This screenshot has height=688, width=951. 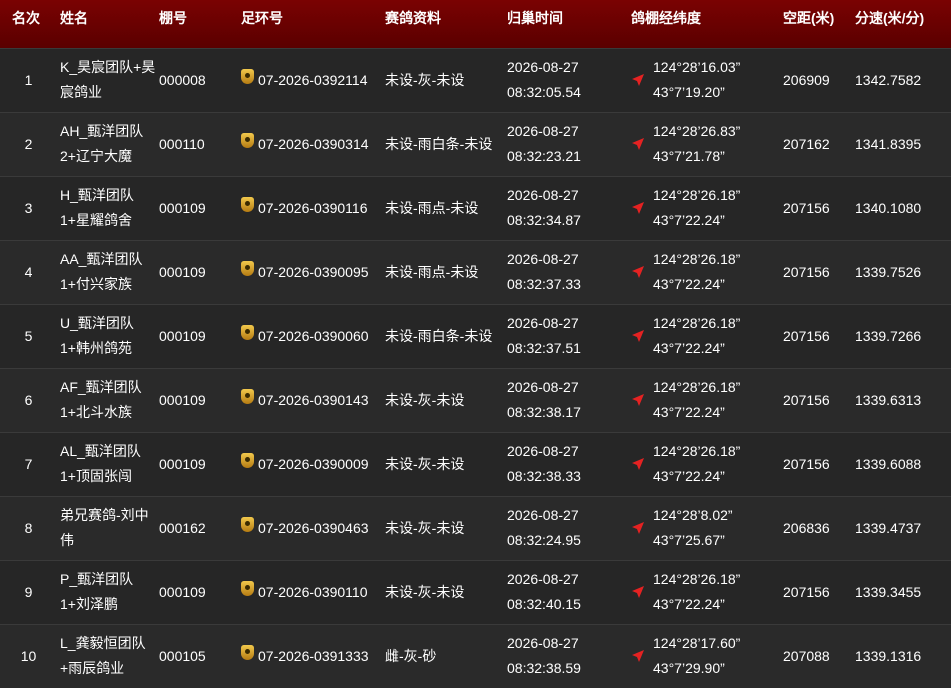 I want to click on rank-cell: 5, so click(x=28, y=335).